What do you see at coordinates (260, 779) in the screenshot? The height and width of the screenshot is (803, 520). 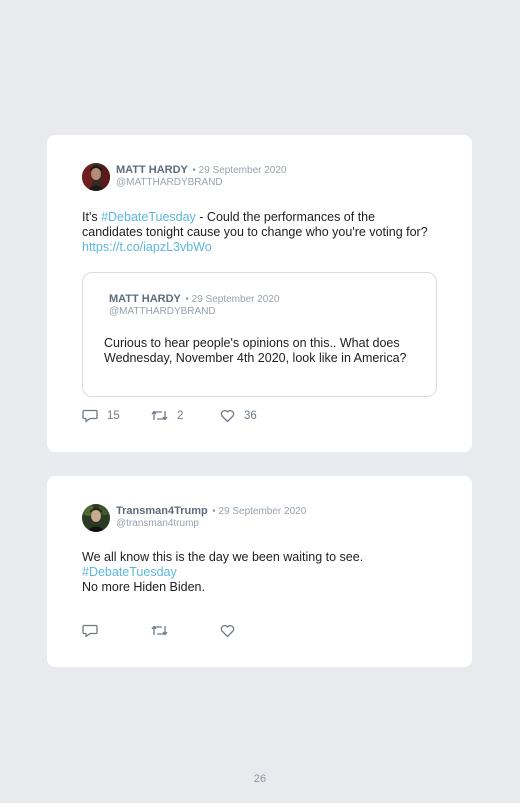 I see `page-number: 26` at bounding box center [260, 779].